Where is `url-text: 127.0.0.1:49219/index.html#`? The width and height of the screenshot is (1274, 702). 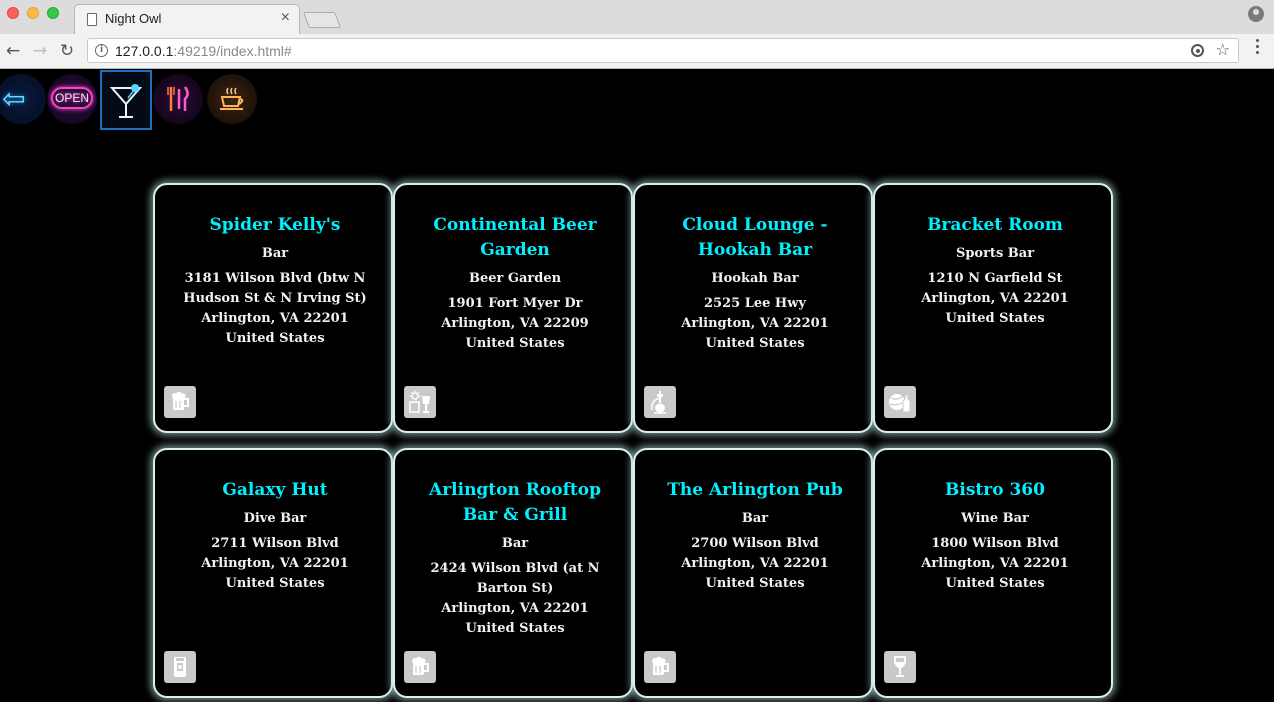 url-text: 127.0.0.1:49219/index.html# is located at coordinates (203, 51).